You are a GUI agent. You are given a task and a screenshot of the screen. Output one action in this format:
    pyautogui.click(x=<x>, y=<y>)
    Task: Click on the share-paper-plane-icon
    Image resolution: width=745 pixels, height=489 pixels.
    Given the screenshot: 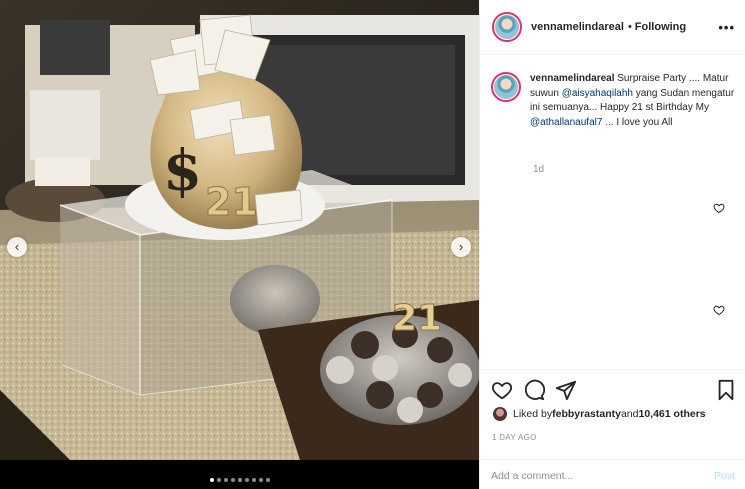 What is the action you would take?
    pyautogui.click(x=566, y=390)
    